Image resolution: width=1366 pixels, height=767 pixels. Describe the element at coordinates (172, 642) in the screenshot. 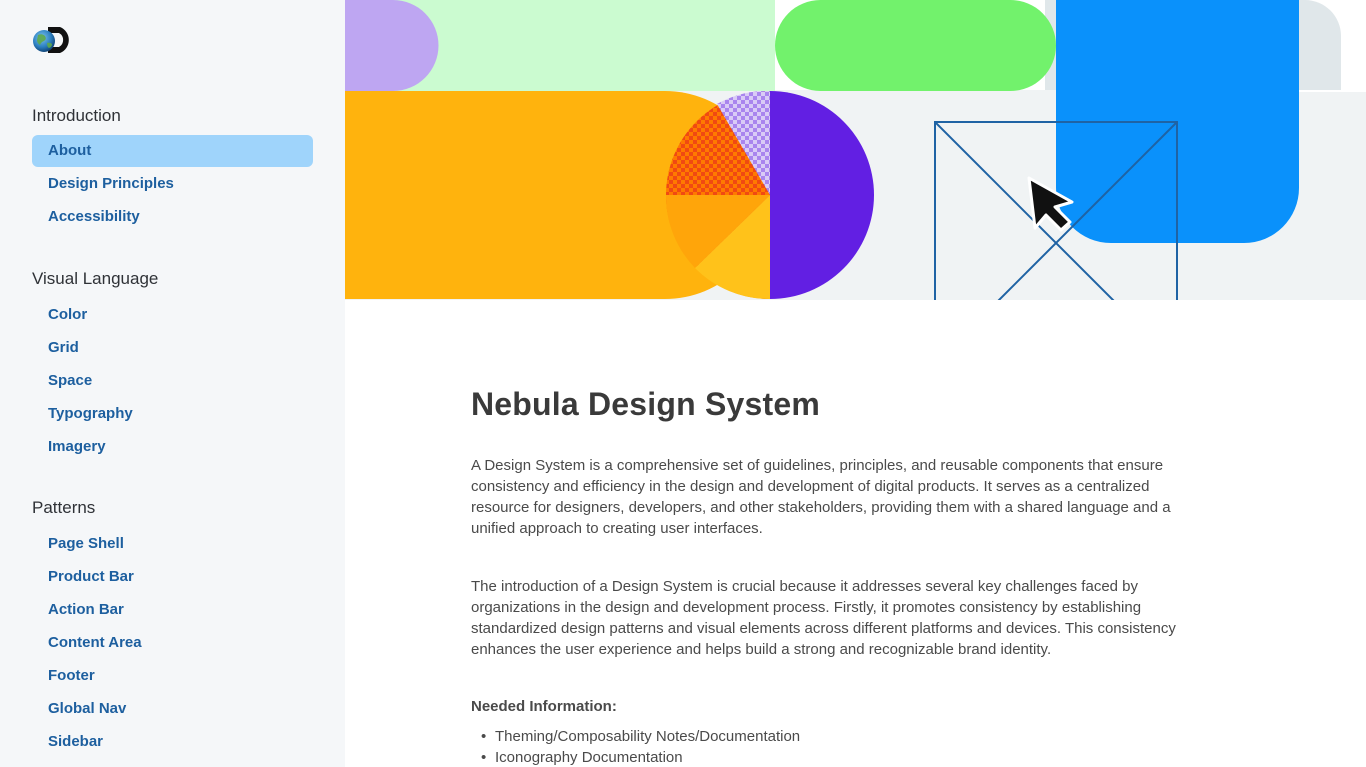

I see `sidebar-item-content-area: Content Area` at that location.